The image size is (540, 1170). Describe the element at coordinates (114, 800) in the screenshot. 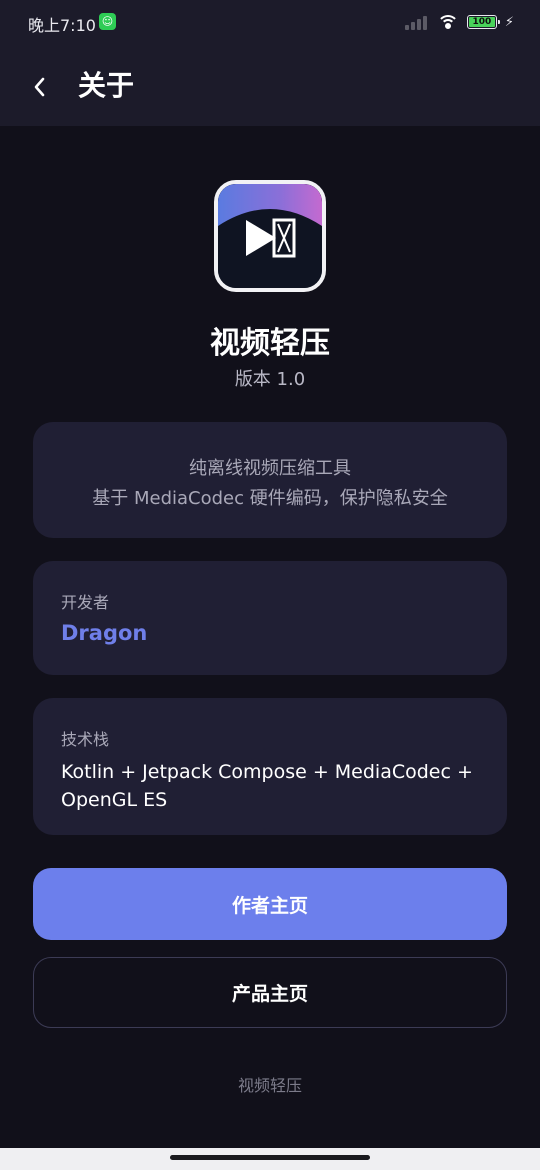

I see `tech-stack-line-2: OpenGL ES` at that location.